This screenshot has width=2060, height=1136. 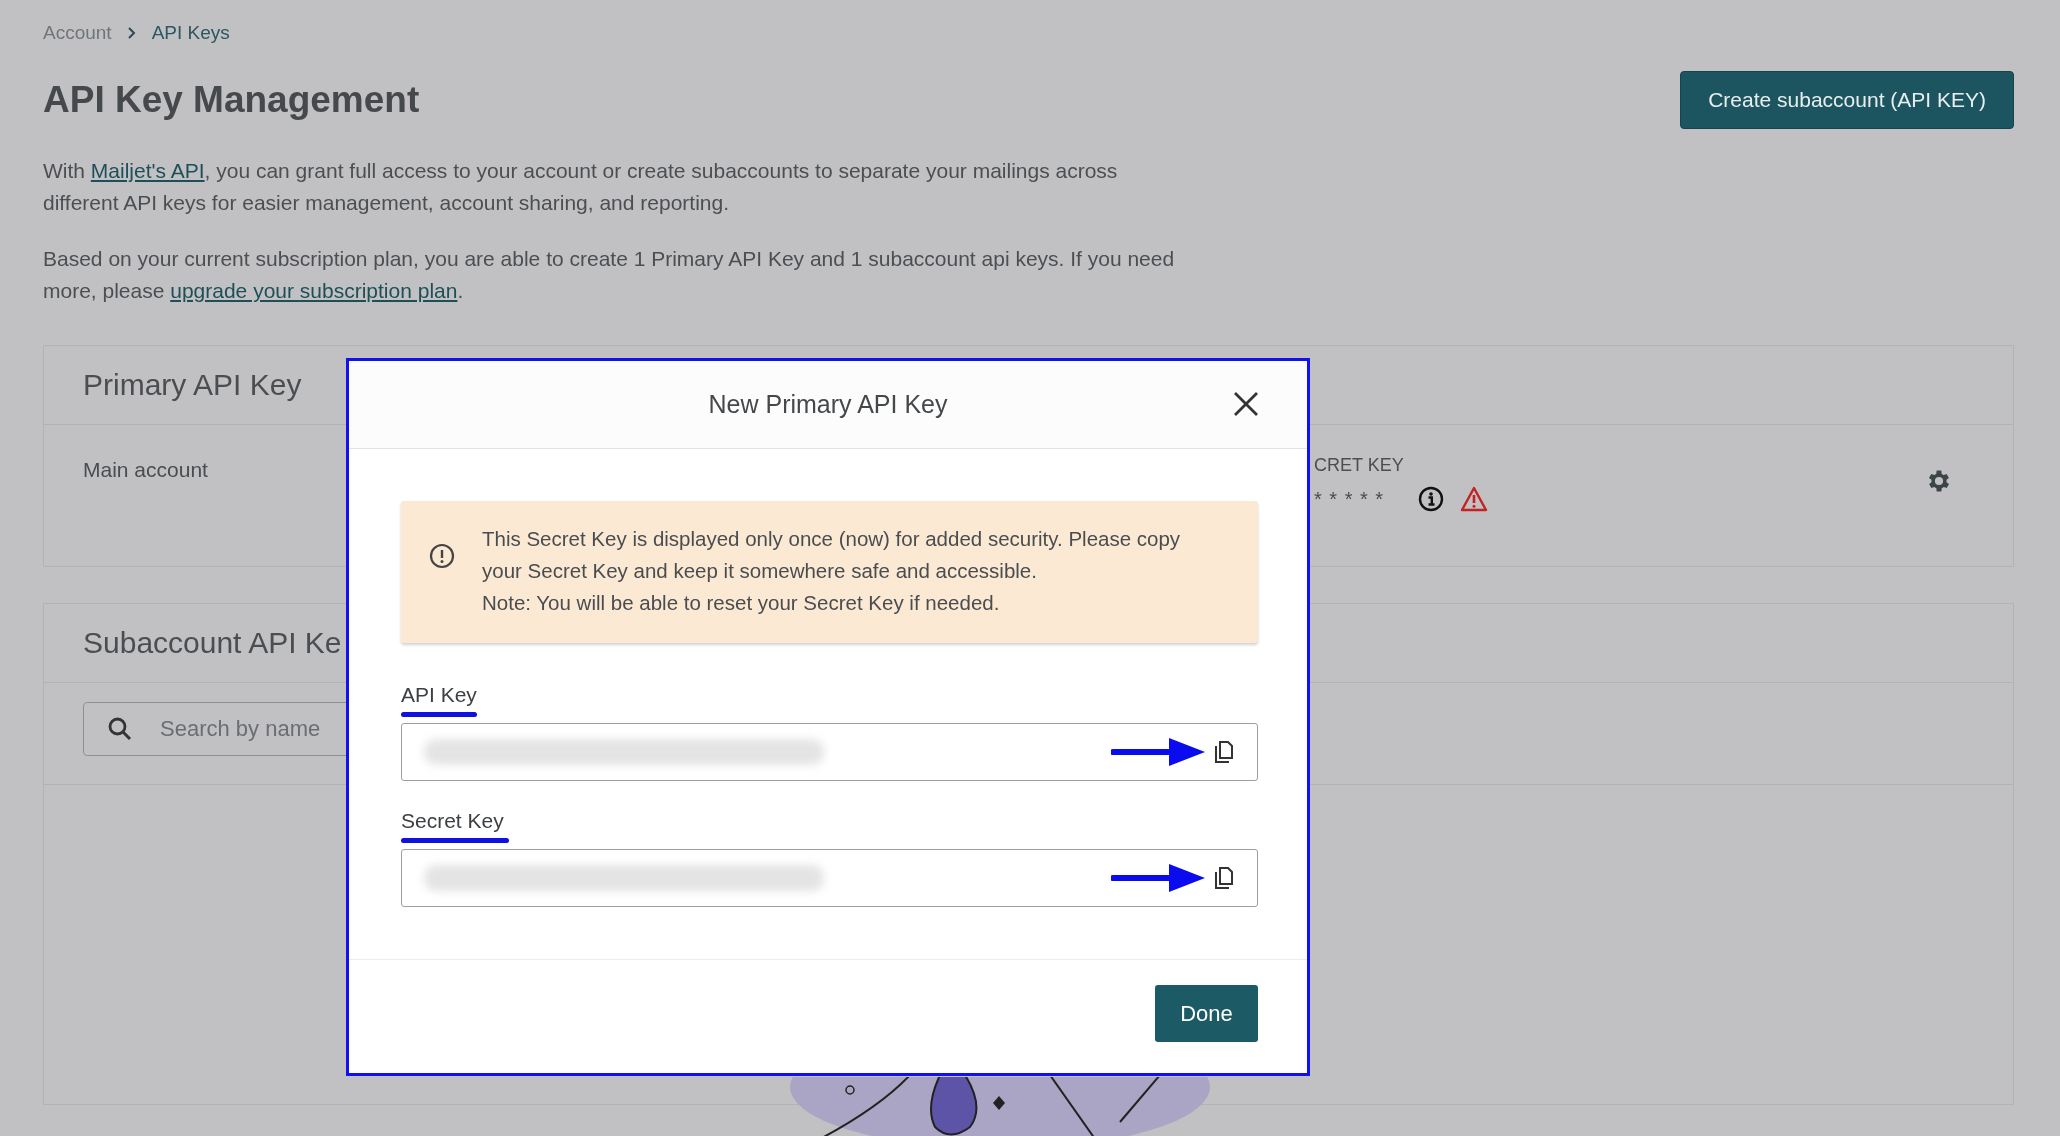 What do you see at coordinates (314, 290) in the screenshot?
I see `link: upgrade your subscription plan` at bounding box center [314, 290].